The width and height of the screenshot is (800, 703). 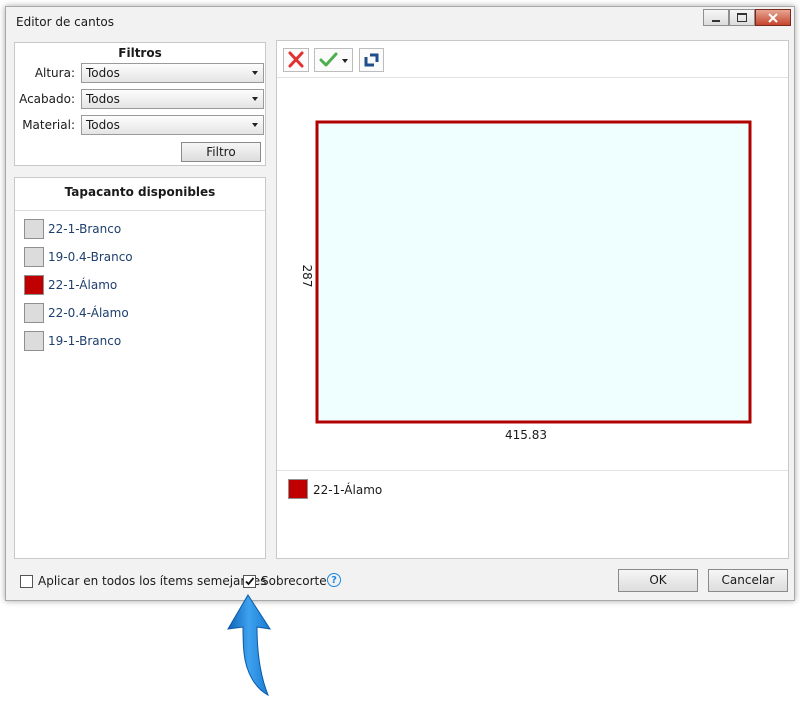 What do you see at coordinates (152, 581) in the screenshot?
I see `apply-all-label: Aplicar en todos los ítems semejantes` at bounding box center [152, 581].